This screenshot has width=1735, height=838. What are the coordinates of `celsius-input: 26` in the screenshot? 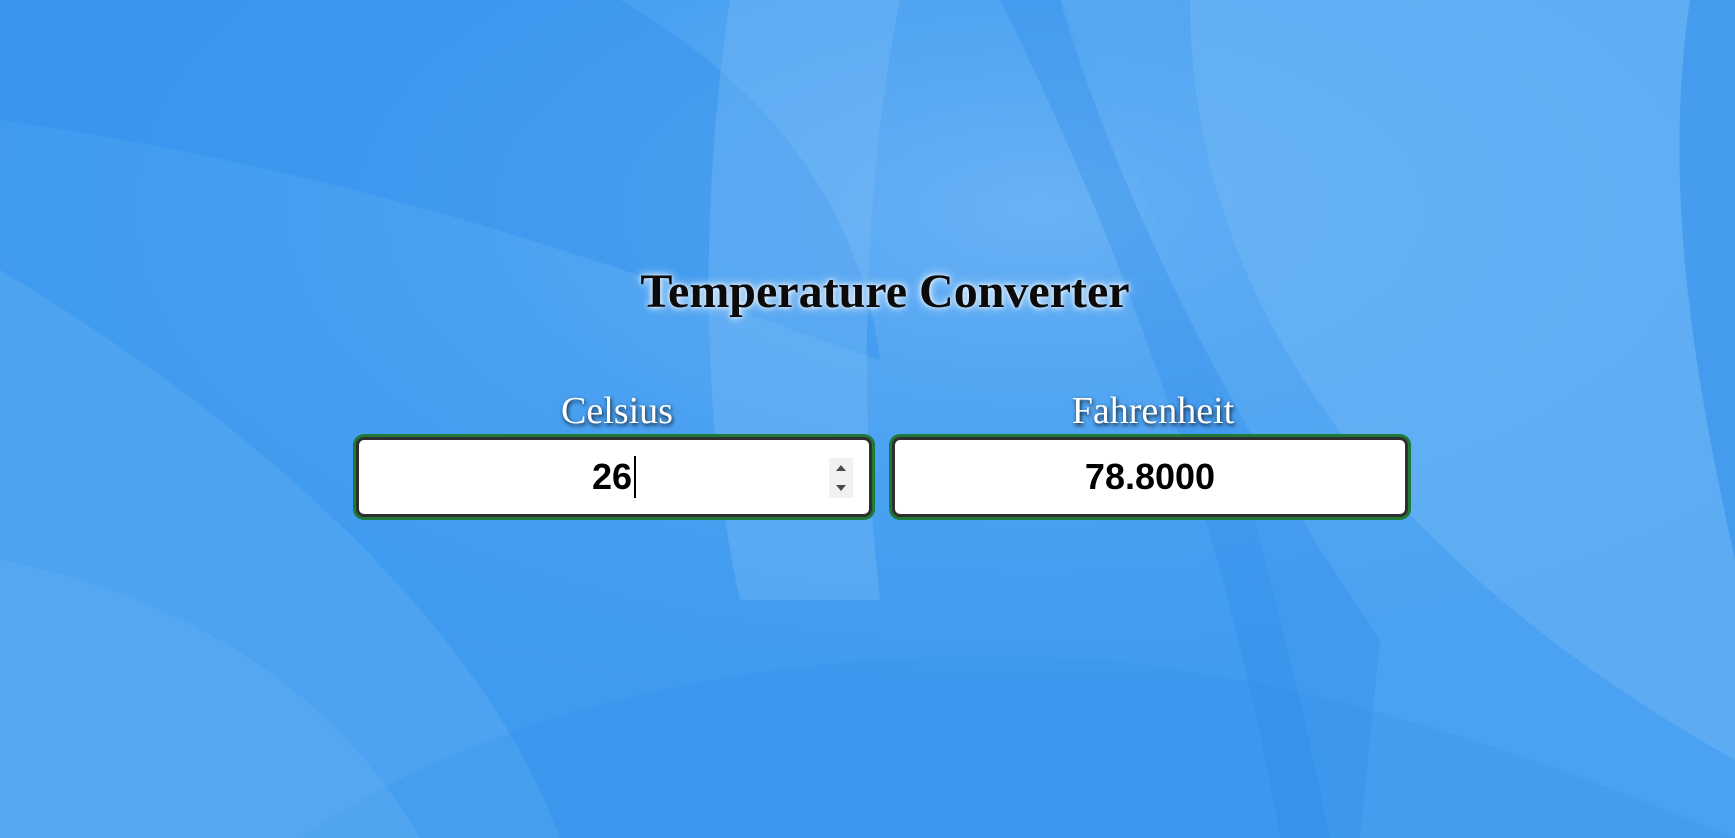 It's located at (614, 477).